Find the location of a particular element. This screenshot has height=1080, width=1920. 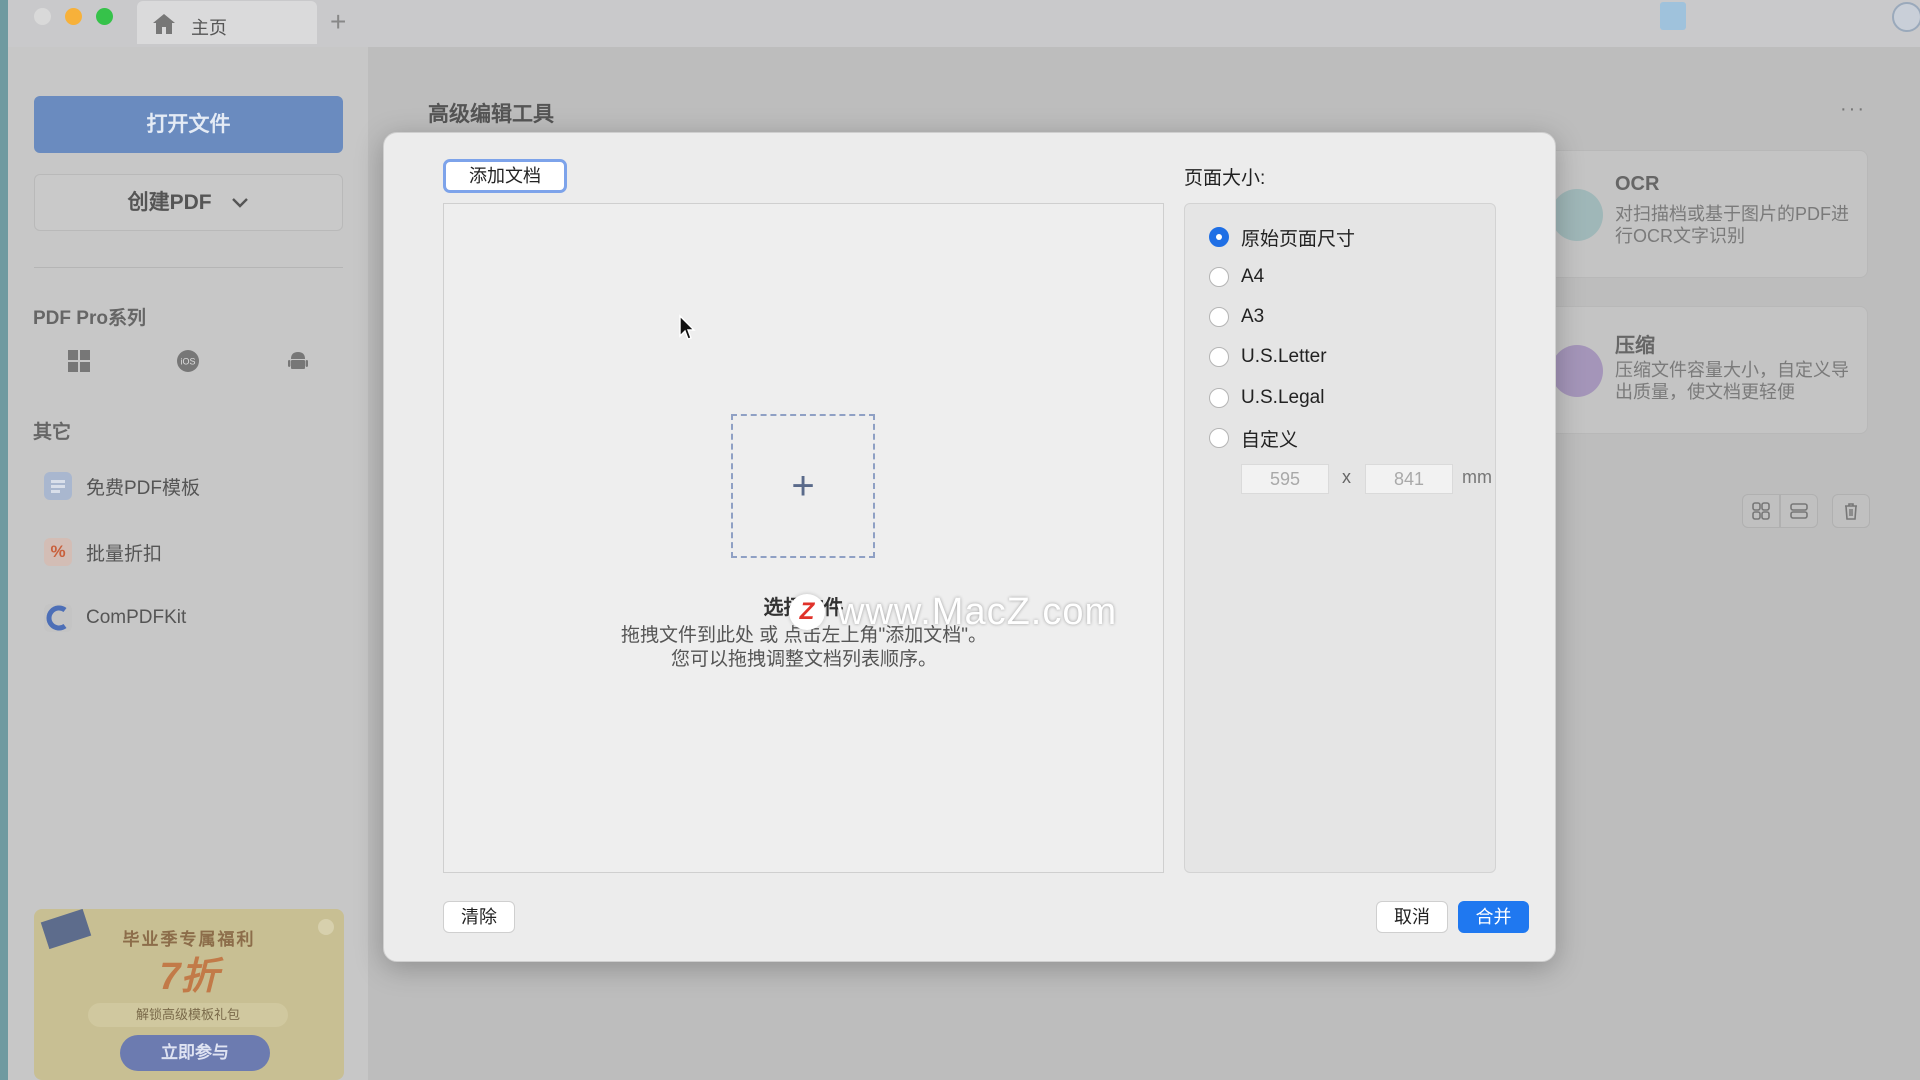

trash-icon is located at coordinates (1851, 511).